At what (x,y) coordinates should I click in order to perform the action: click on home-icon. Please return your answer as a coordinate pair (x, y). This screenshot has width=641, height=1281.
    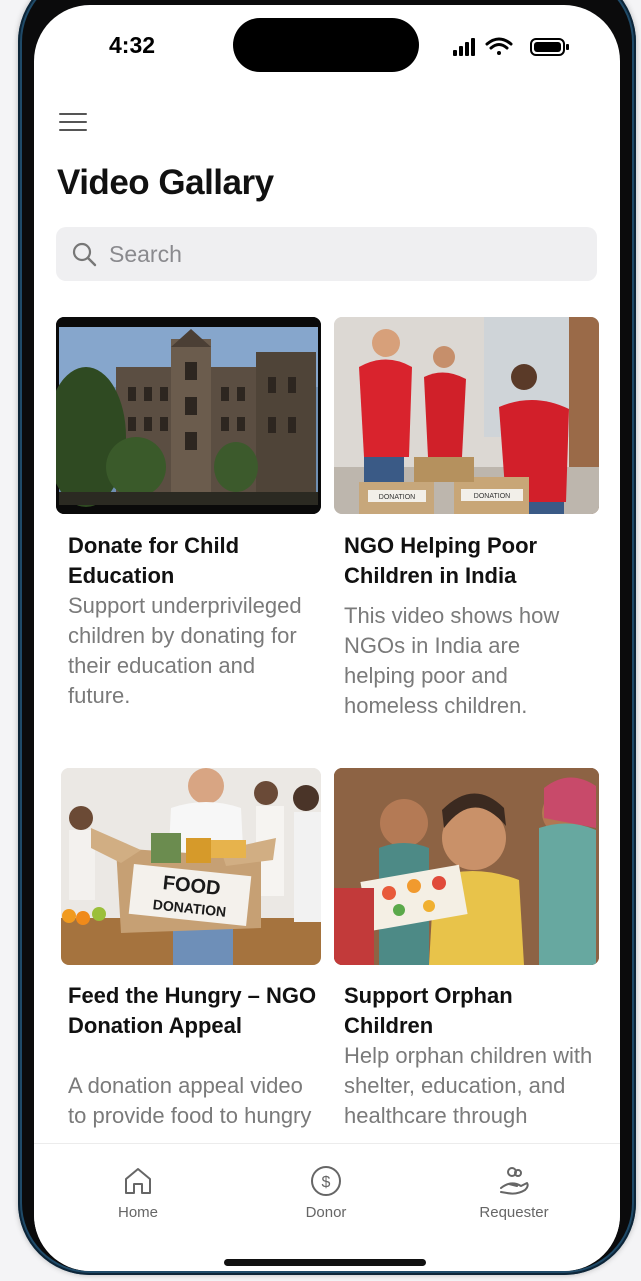
    Looking at the image, I should click on (138, 1181).